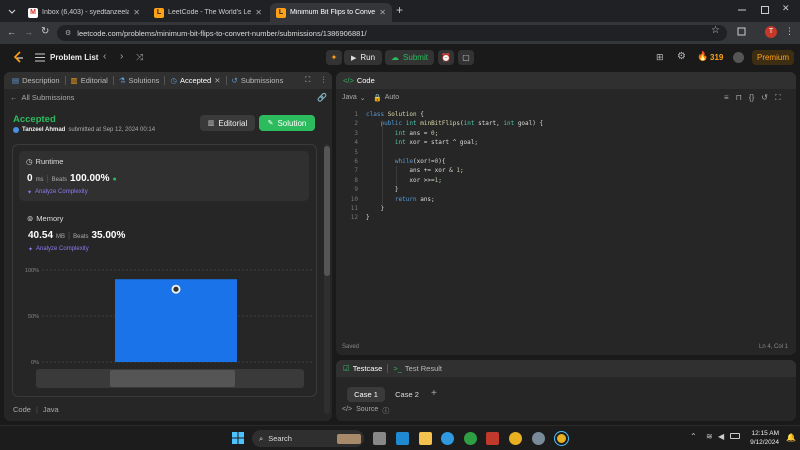  Describe the element at coordinates (765, 10) in the screenshot. I see `maximize-icon` at that location.